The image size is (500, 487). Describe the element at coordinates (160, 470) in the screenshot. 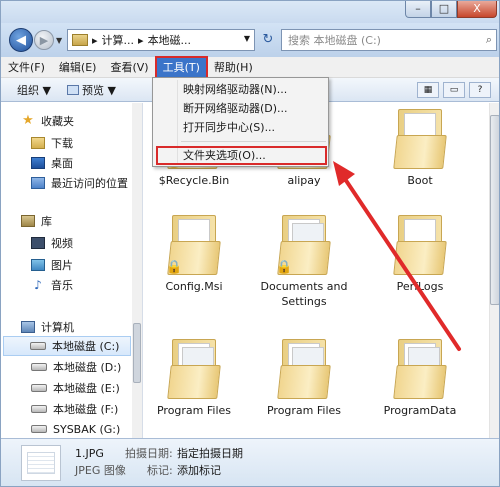

I see `details-tags-label: 标记:` at that location.